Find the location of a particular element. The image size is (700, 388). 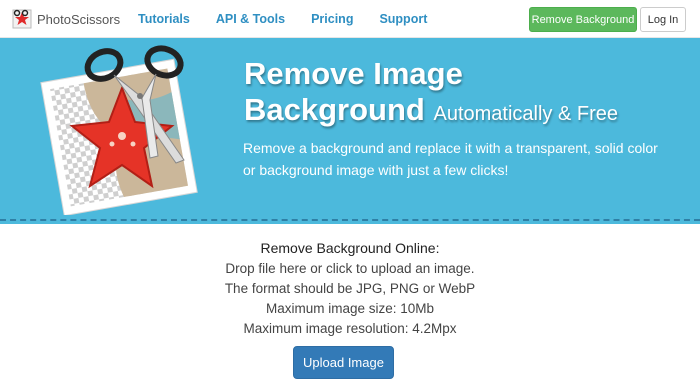

nav-link-support: Support is located at coordinates (403, 19).